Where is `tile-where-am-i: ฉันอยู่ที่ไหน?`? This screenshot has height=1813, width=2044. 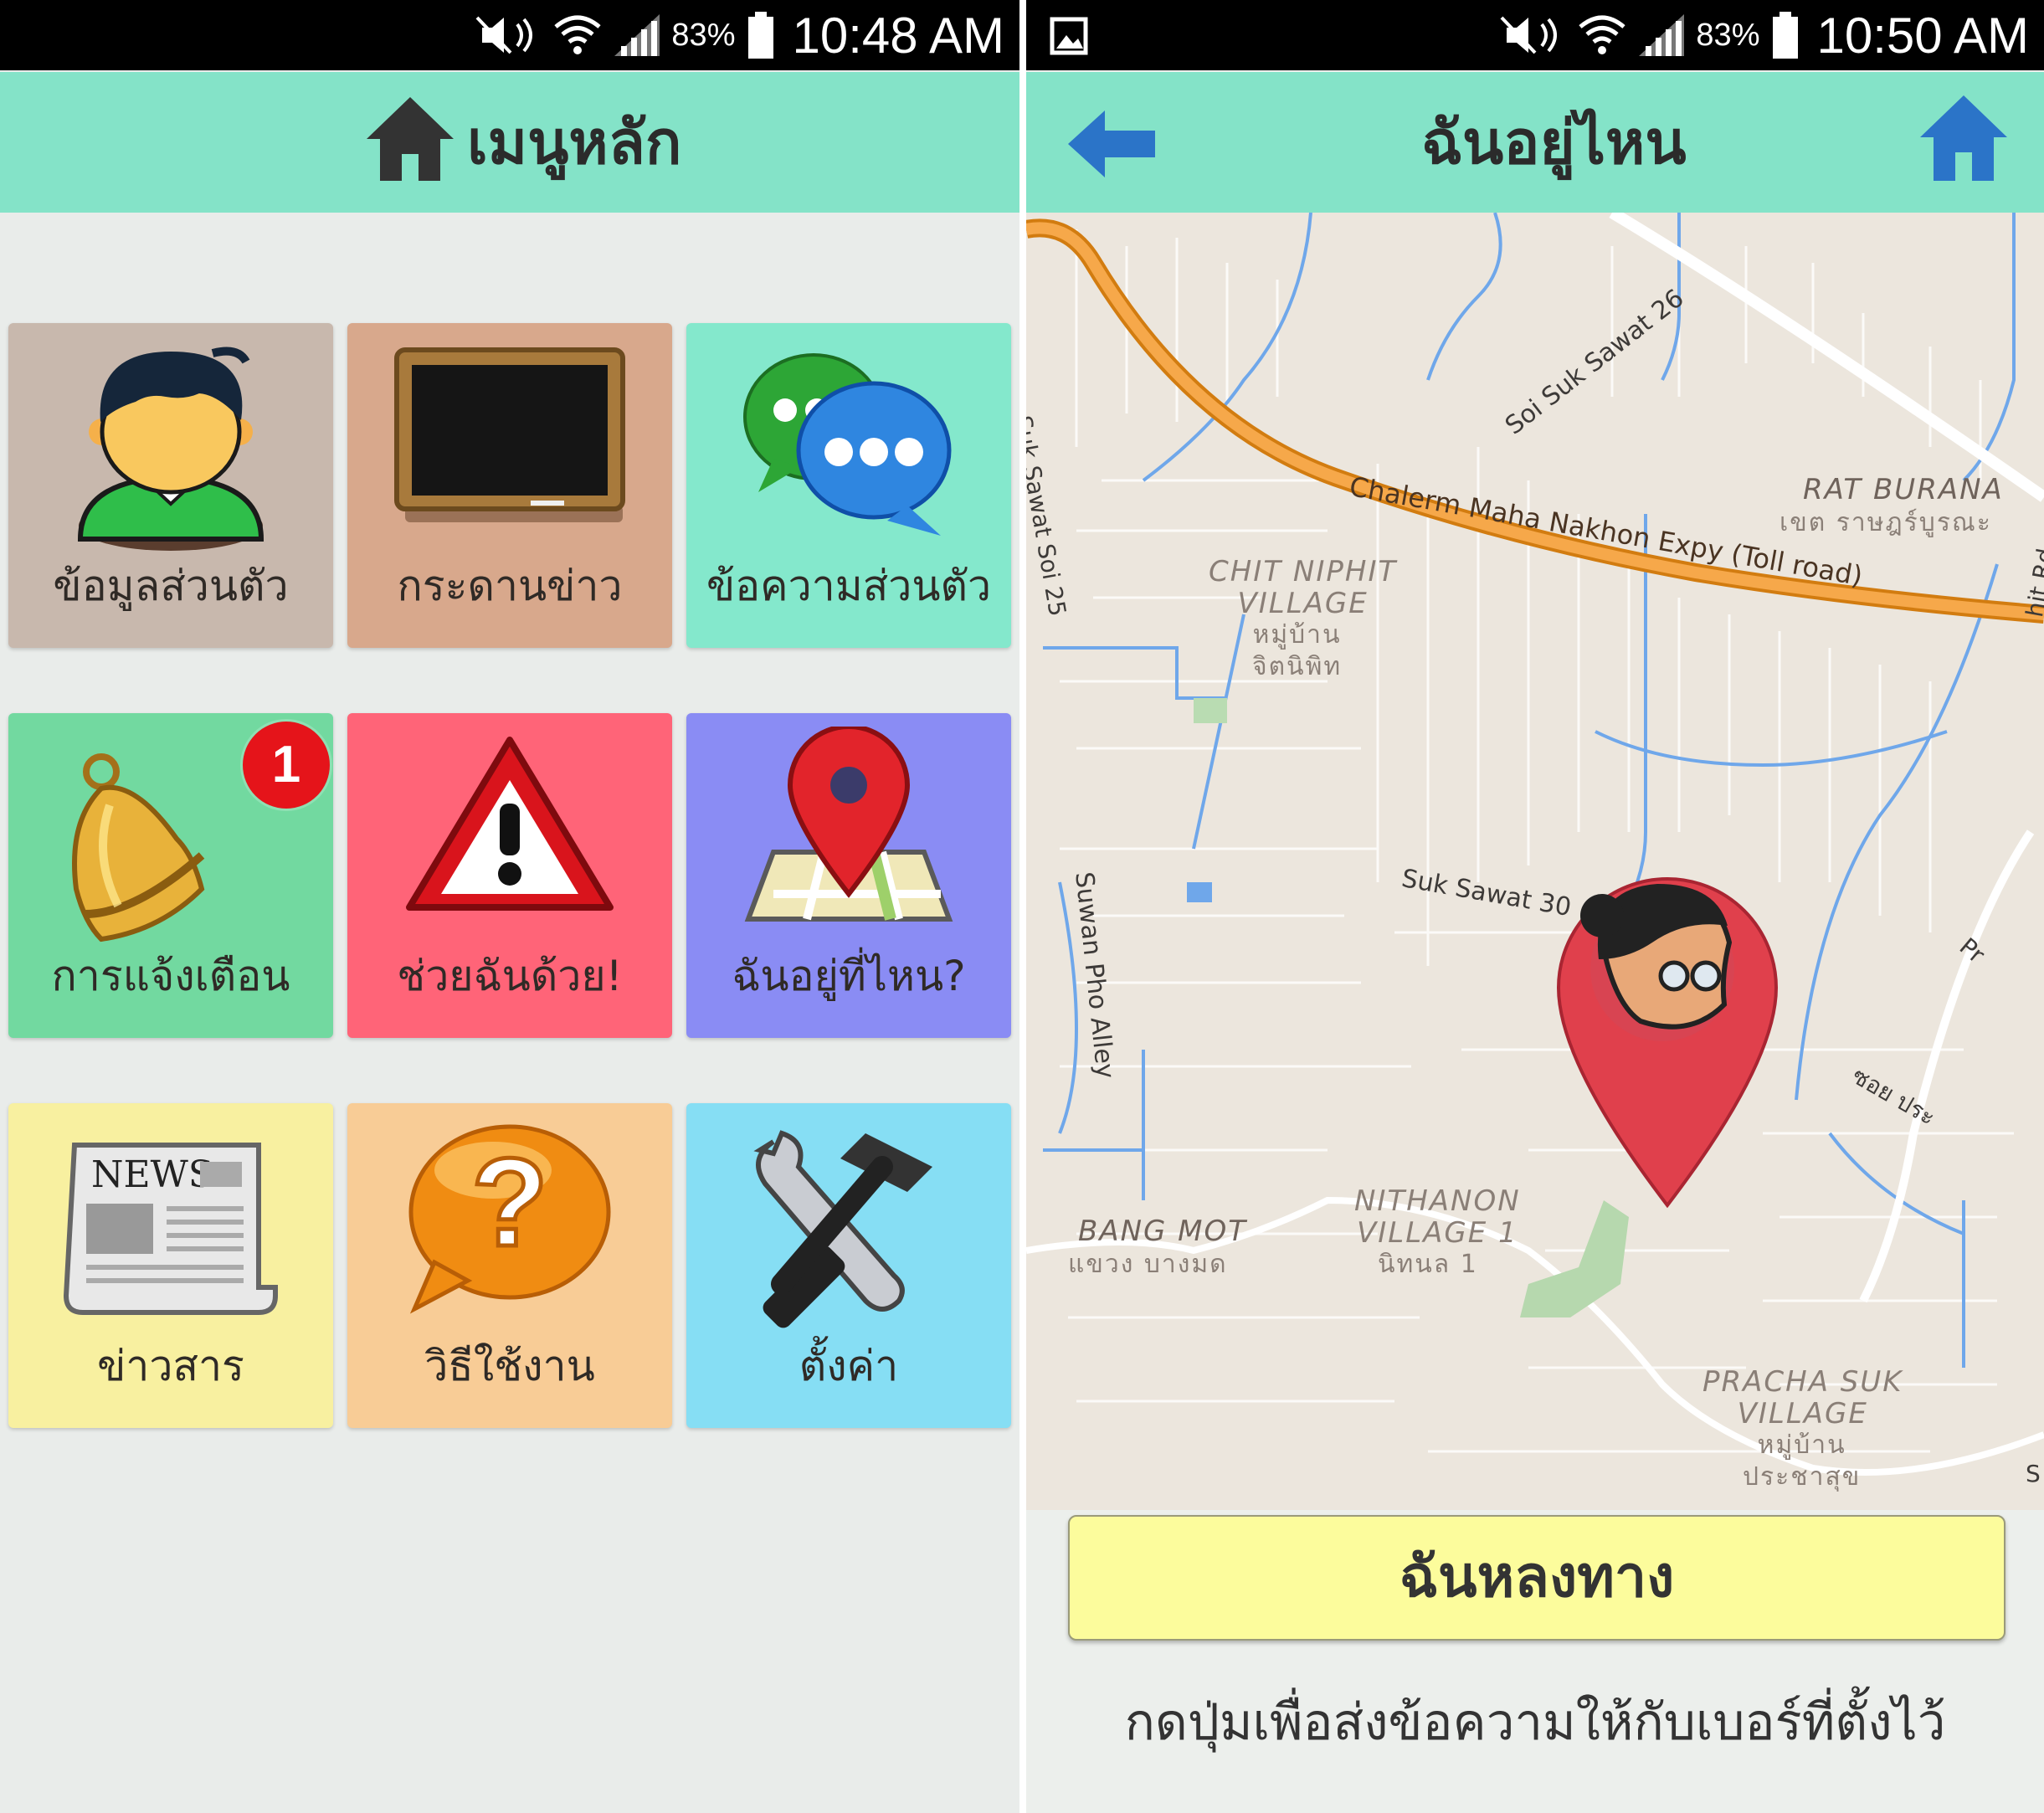
tile-where-am-i: ฉันอยู่ที่ไหน? is located at coordinates (849, 875).